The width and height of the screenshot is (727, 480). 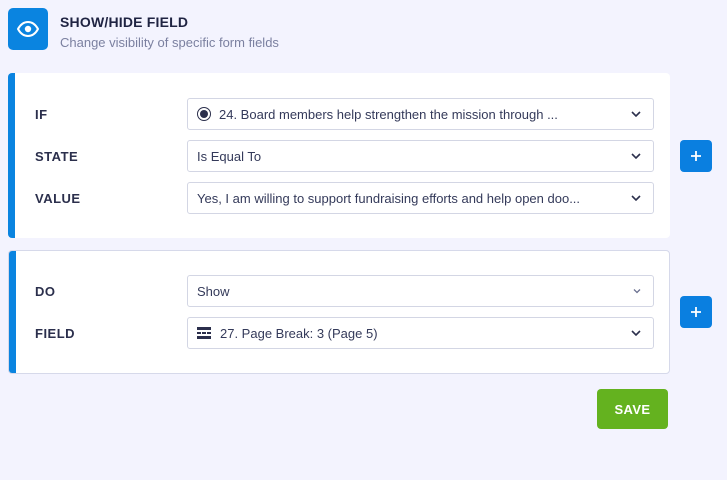 I want to click on do-label: DO, so click(x=45, y=291).